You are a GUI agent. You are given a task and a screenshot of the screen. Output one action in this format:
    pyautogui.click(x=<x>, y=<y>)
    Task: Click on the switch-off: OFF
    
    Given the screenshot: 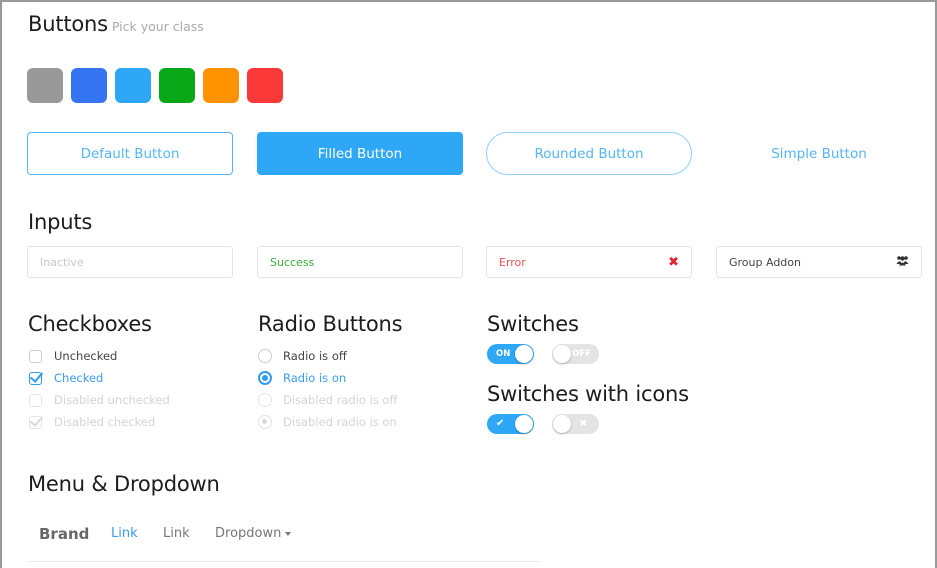 What is the action you would take?
    pyautogui.click(x=575, y=354)
    